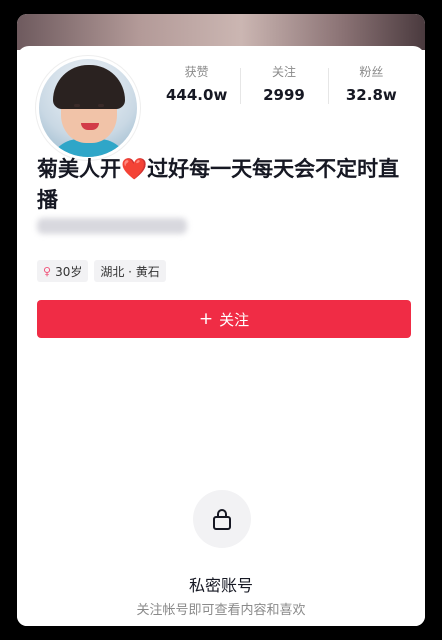 The width and height of the screenshot is (442, 640). I want to click on profile-nickname: 菊美人开❤️过好每一天每天会不定时直播, so click(218, 184).